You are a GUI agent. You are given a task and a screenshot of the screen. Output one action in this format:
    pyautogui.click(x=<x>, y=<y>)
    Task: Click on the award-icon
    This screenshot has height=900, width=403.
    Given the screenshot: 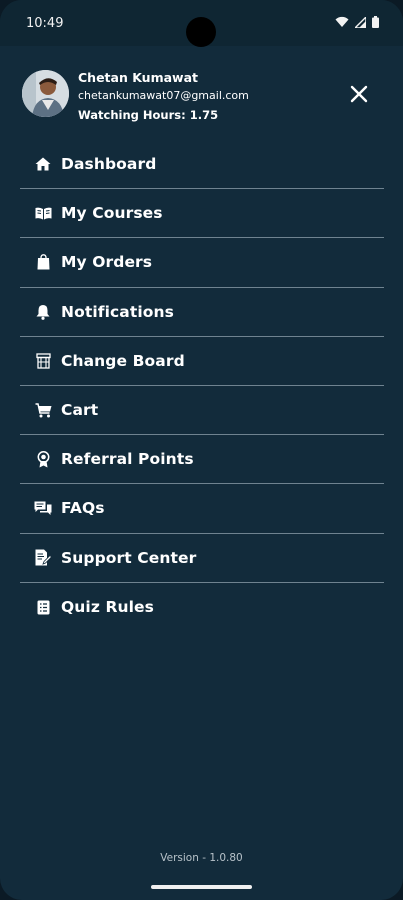 What is the action you would take?
    pyautogui.click(x=43, y=459)
    